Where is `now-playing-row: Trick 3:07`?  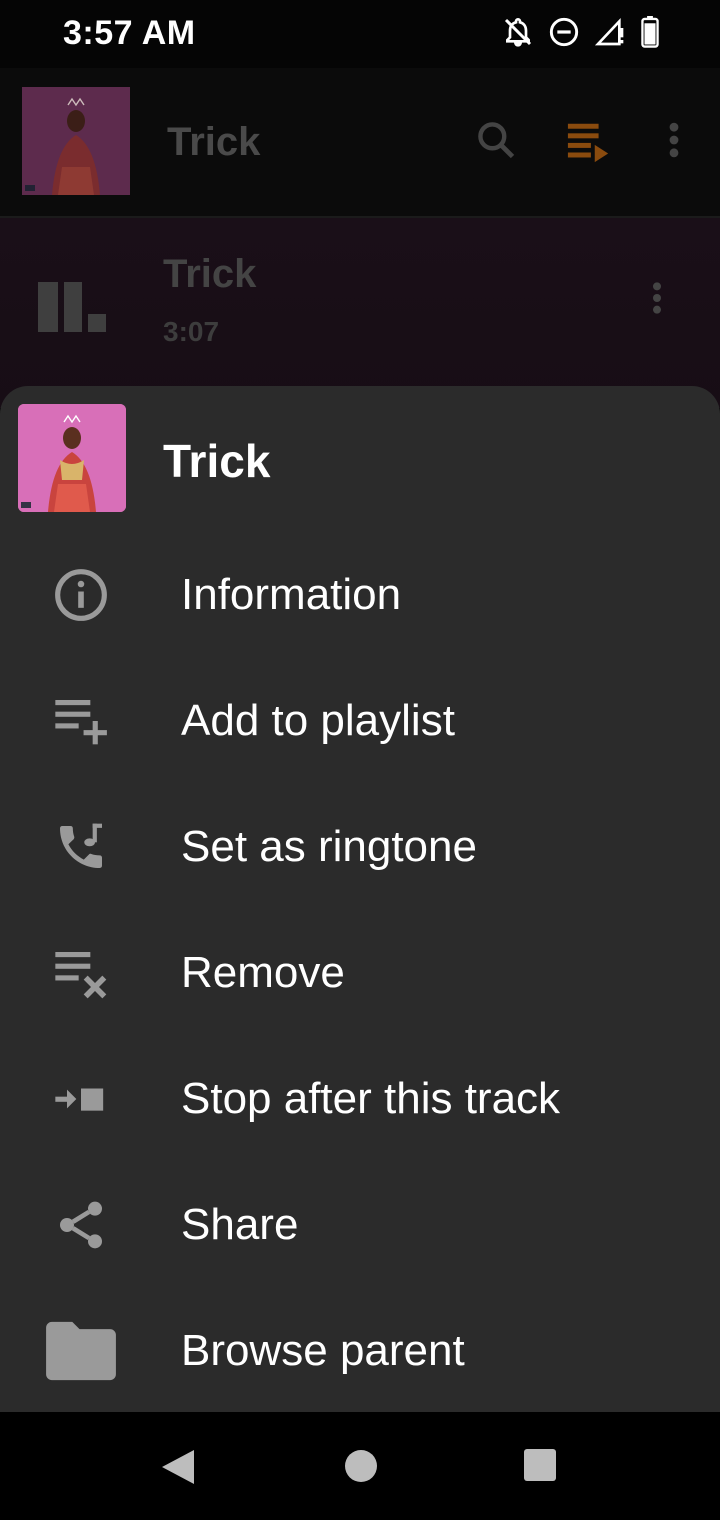
now-playing-row: Trick 3:07 is located at coordinates (360, 313).